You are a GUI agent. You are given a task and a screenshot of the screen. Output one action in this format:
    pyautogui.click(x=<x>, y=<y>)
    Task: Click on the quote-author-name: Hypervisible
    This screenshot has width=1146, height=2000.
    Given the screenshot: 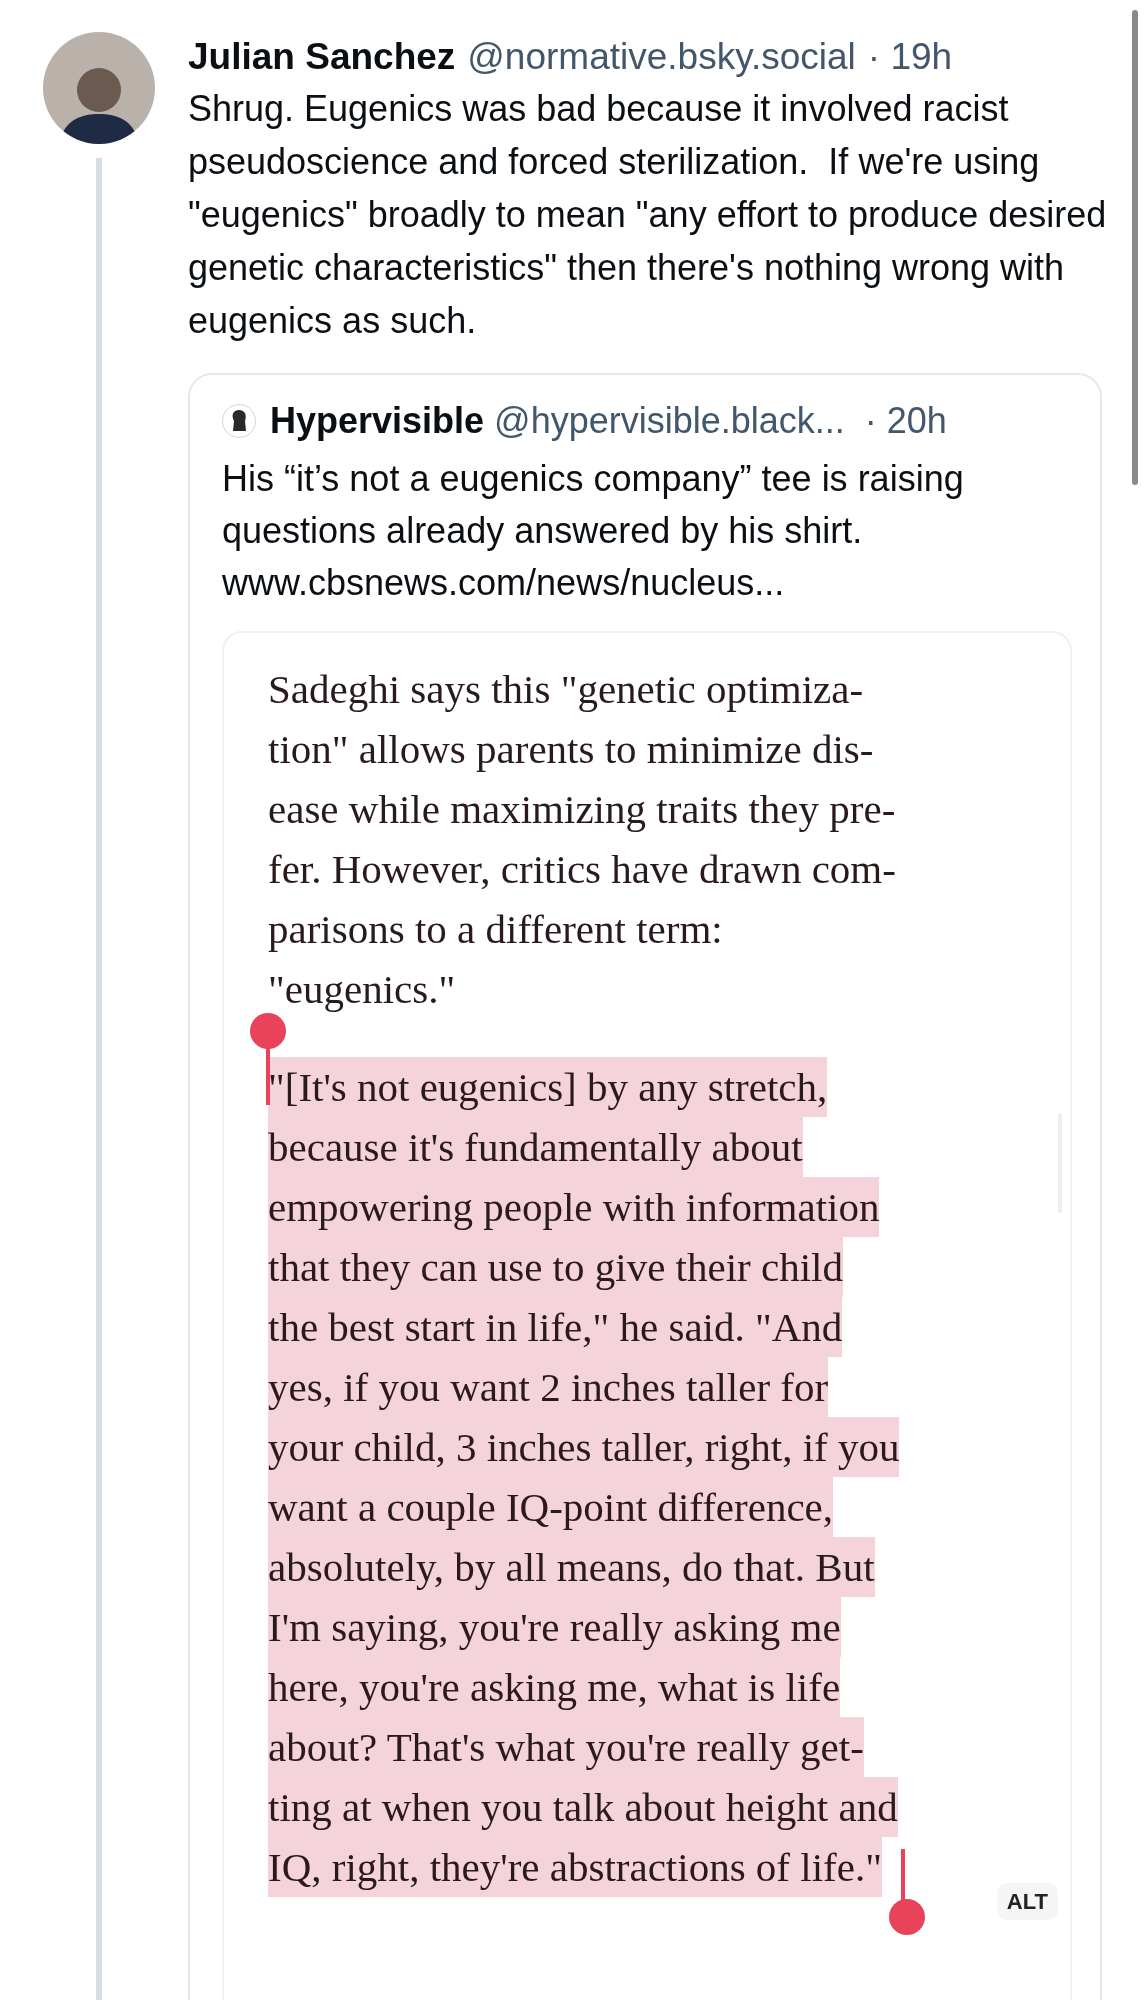 What is the action you would take?
    pyautogui.click(x=377, y=421)
    